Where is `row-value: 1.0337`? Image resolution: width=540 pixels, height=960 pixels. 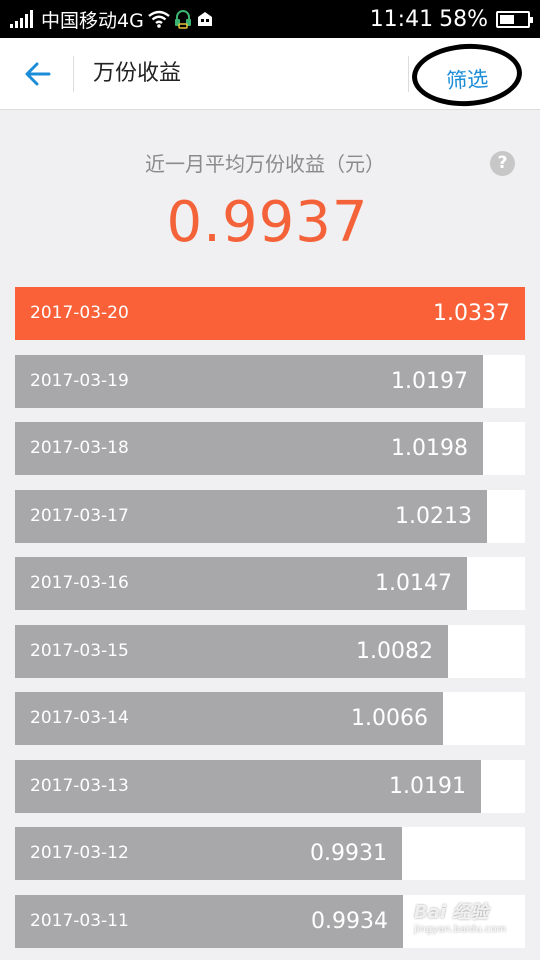 row-value: 1.0337 is located at coordinates (471, 313).